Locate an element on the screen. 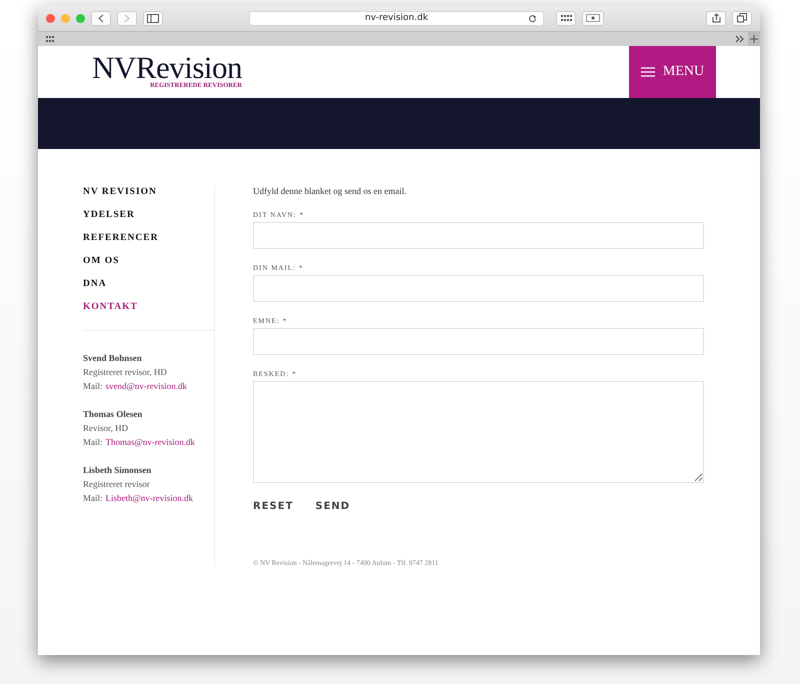  grid-button is located at coordinates (566, 18).